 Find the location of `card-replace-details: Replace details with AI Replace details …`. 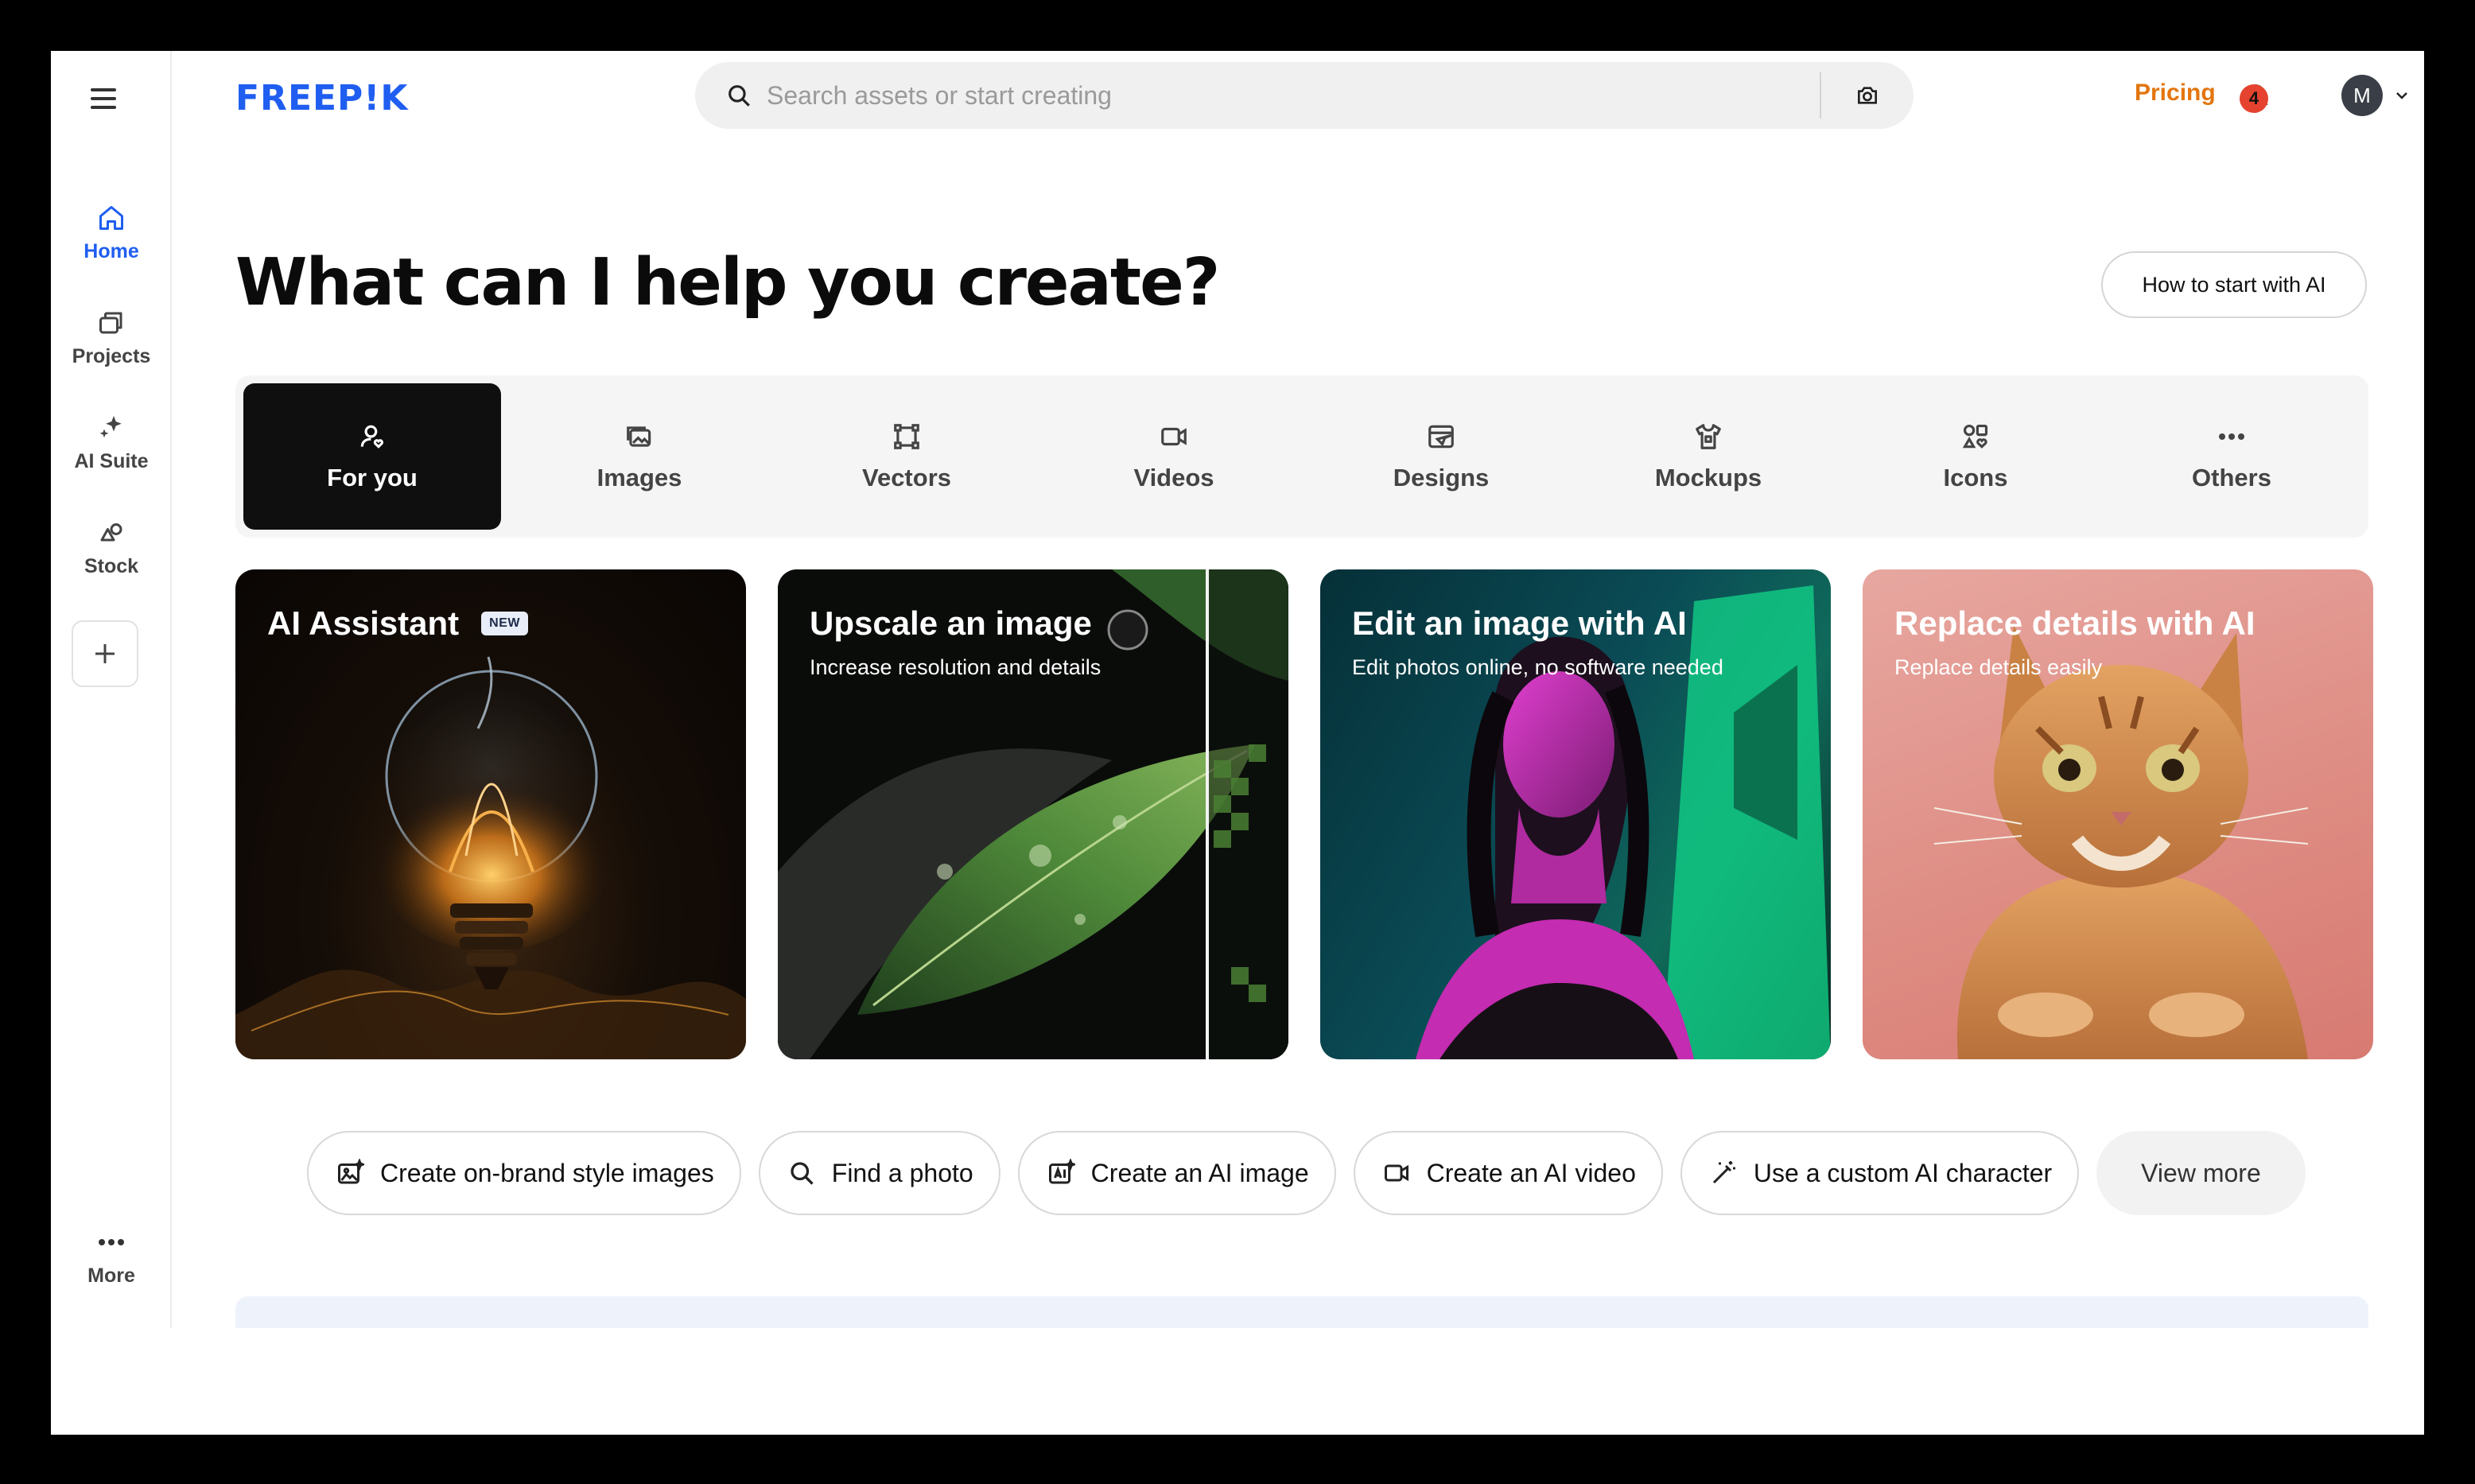

card-replace-details: Replace details with AI Replace details … is located at coordinates (2118, 814).